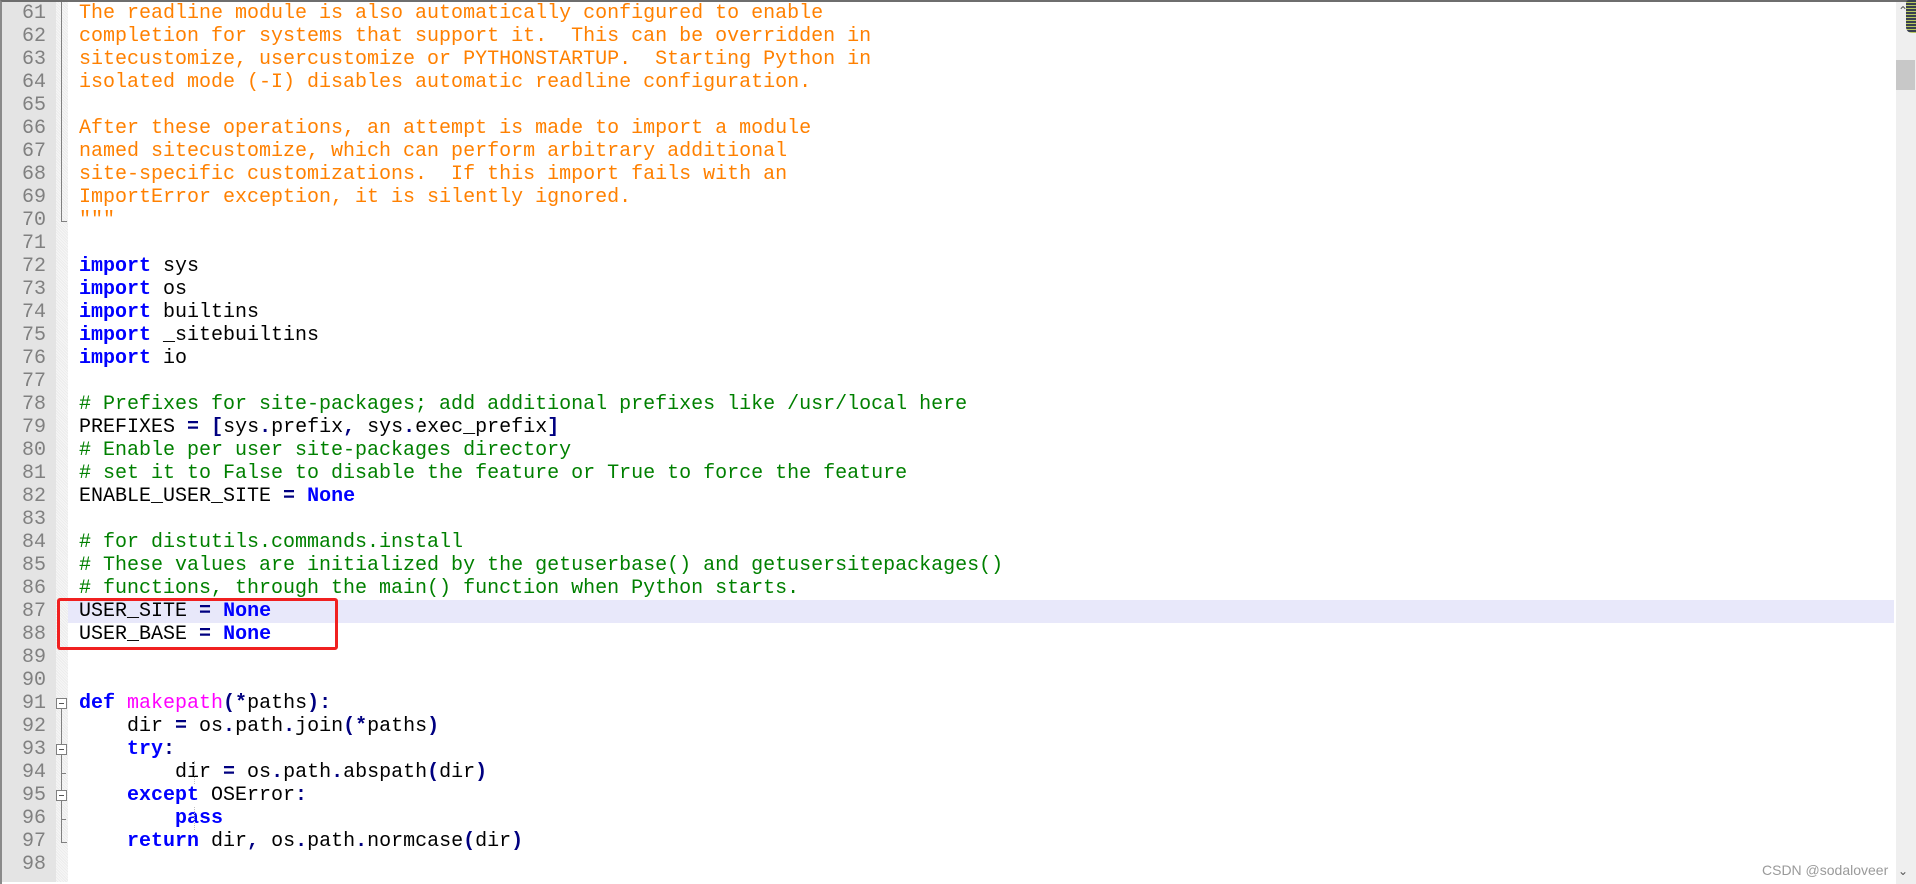 Image resolution: width=1916 pixels, height=884 pixels. What do you see at coordinates (947, 519) in the screenshot?
I see `code-line: 83` at bounding box center [947, 519].